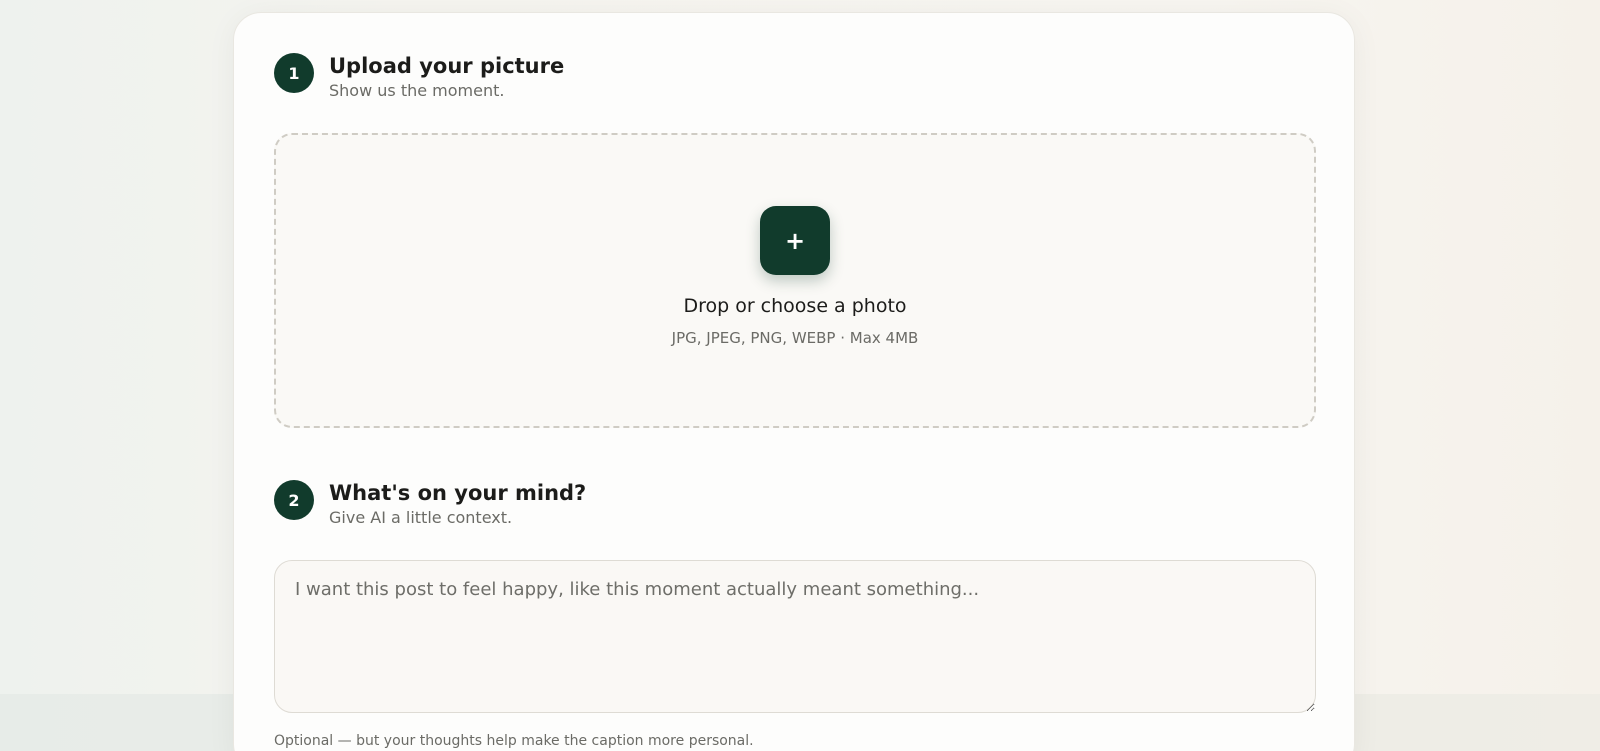  Describe the element at coordinates (795, 306) in the screenshot. I see `dropzone-title: Drop or choose a photo` at that location.